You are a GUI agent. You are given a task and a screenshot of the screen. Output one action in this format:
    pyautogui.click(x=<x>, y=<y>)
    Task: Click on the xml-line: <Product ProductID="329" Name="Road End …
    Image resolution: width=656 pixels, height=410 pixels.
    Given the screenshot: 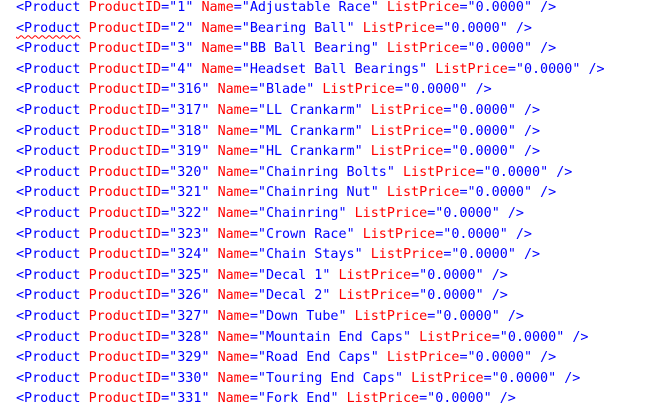 What is the action you would take?
    pyautogui.click(x=286, y=358)
    